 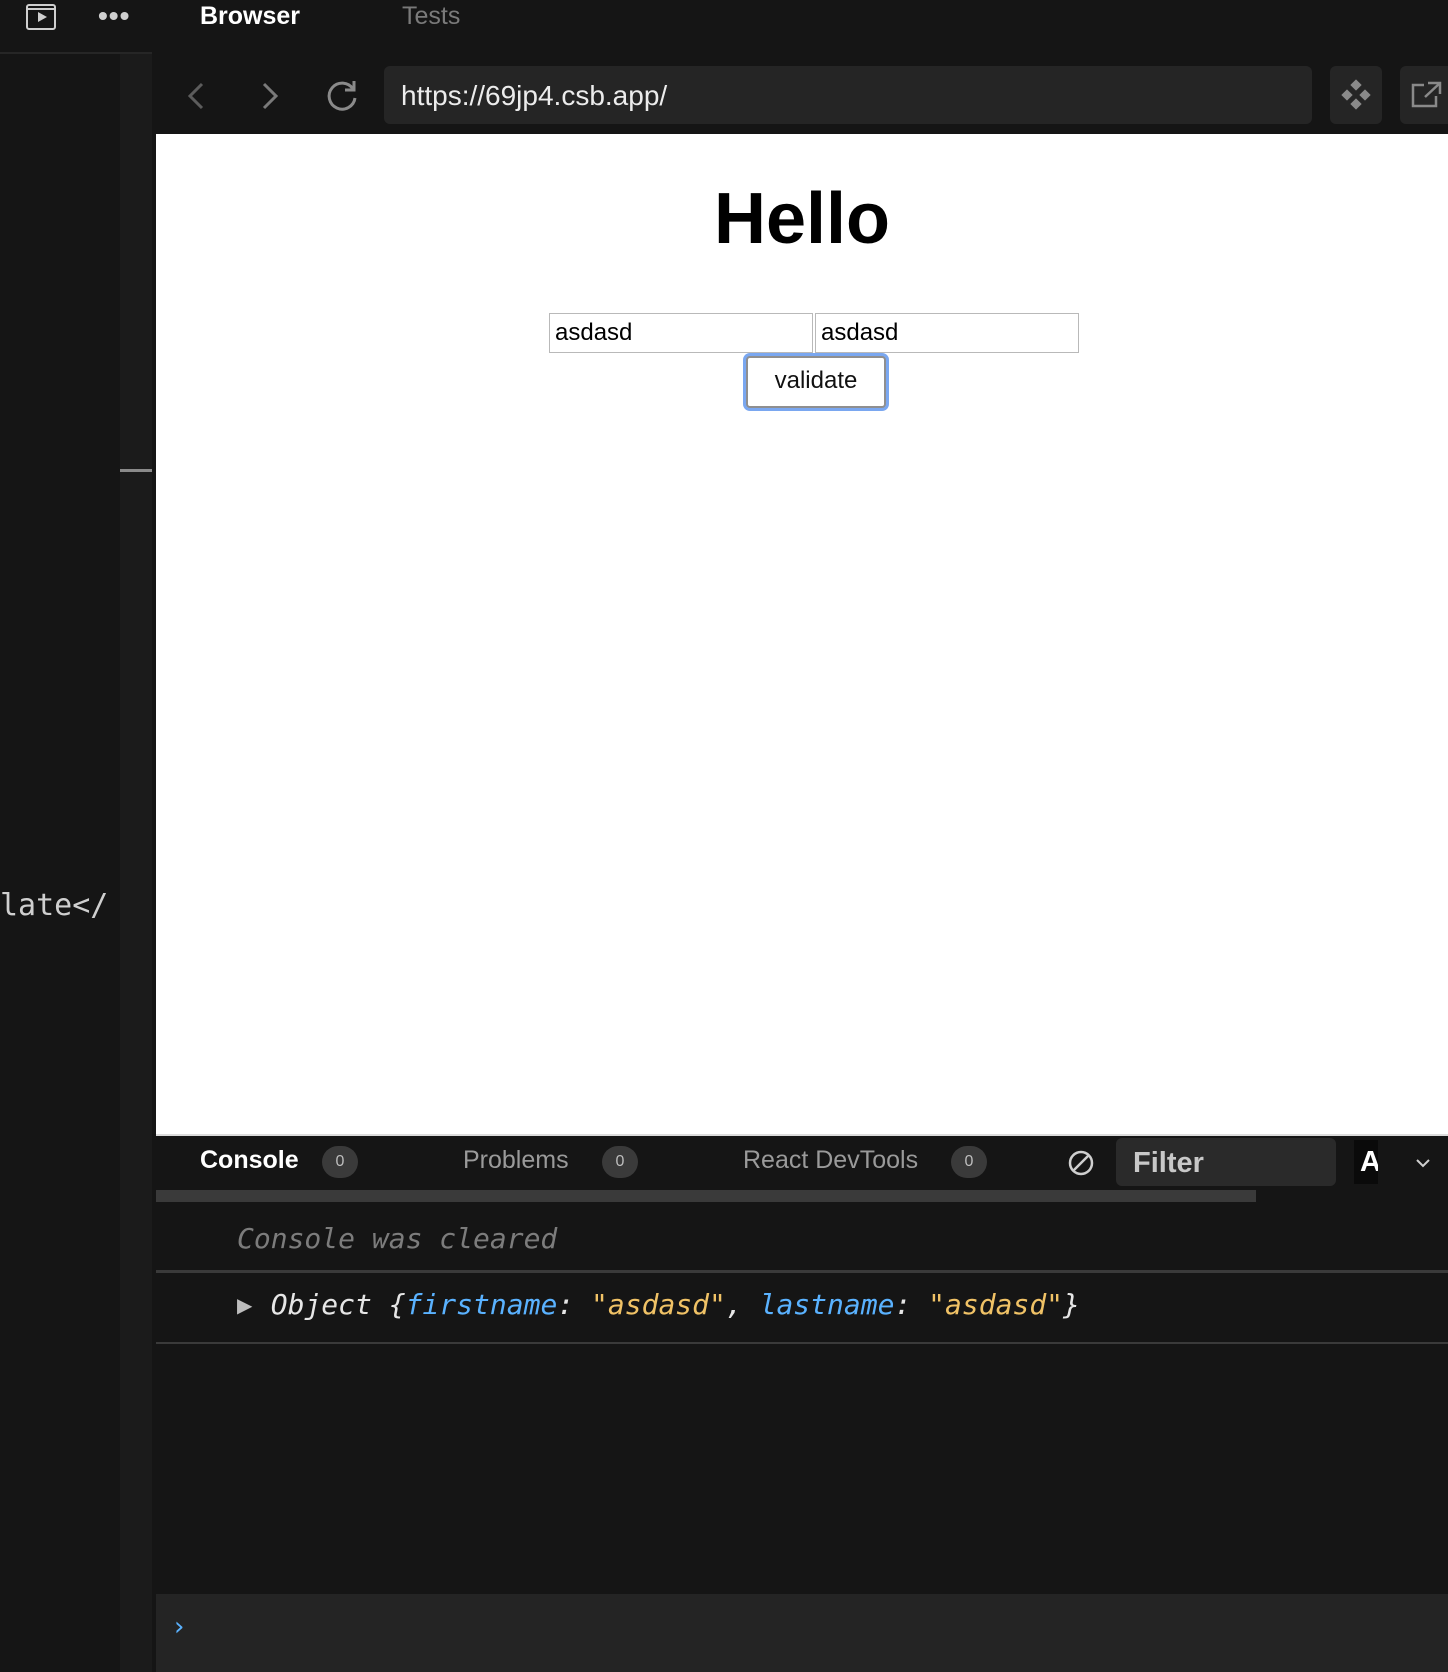 What do you see at coordinates (54, 905) in the screenshot?
I see `code-line: late</` at bounding box center [54, 905].